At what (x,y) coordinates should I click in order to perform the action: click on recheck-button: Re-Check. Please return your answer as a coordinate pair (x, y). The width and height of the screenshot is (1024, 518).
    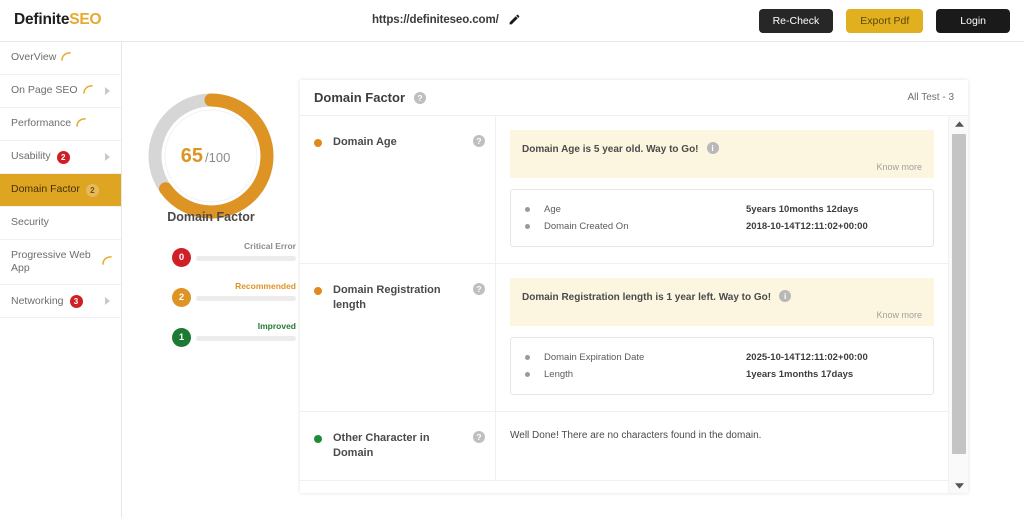
    Looking at the image, I should click on (796, 21).